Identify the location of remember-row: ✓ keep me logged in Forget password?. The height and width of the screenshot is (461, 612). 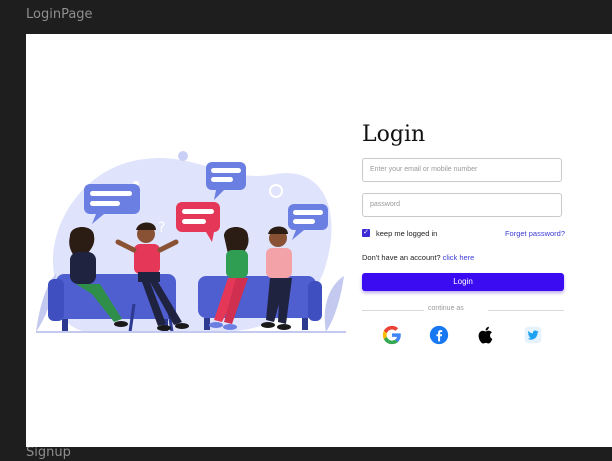
(463, 234).